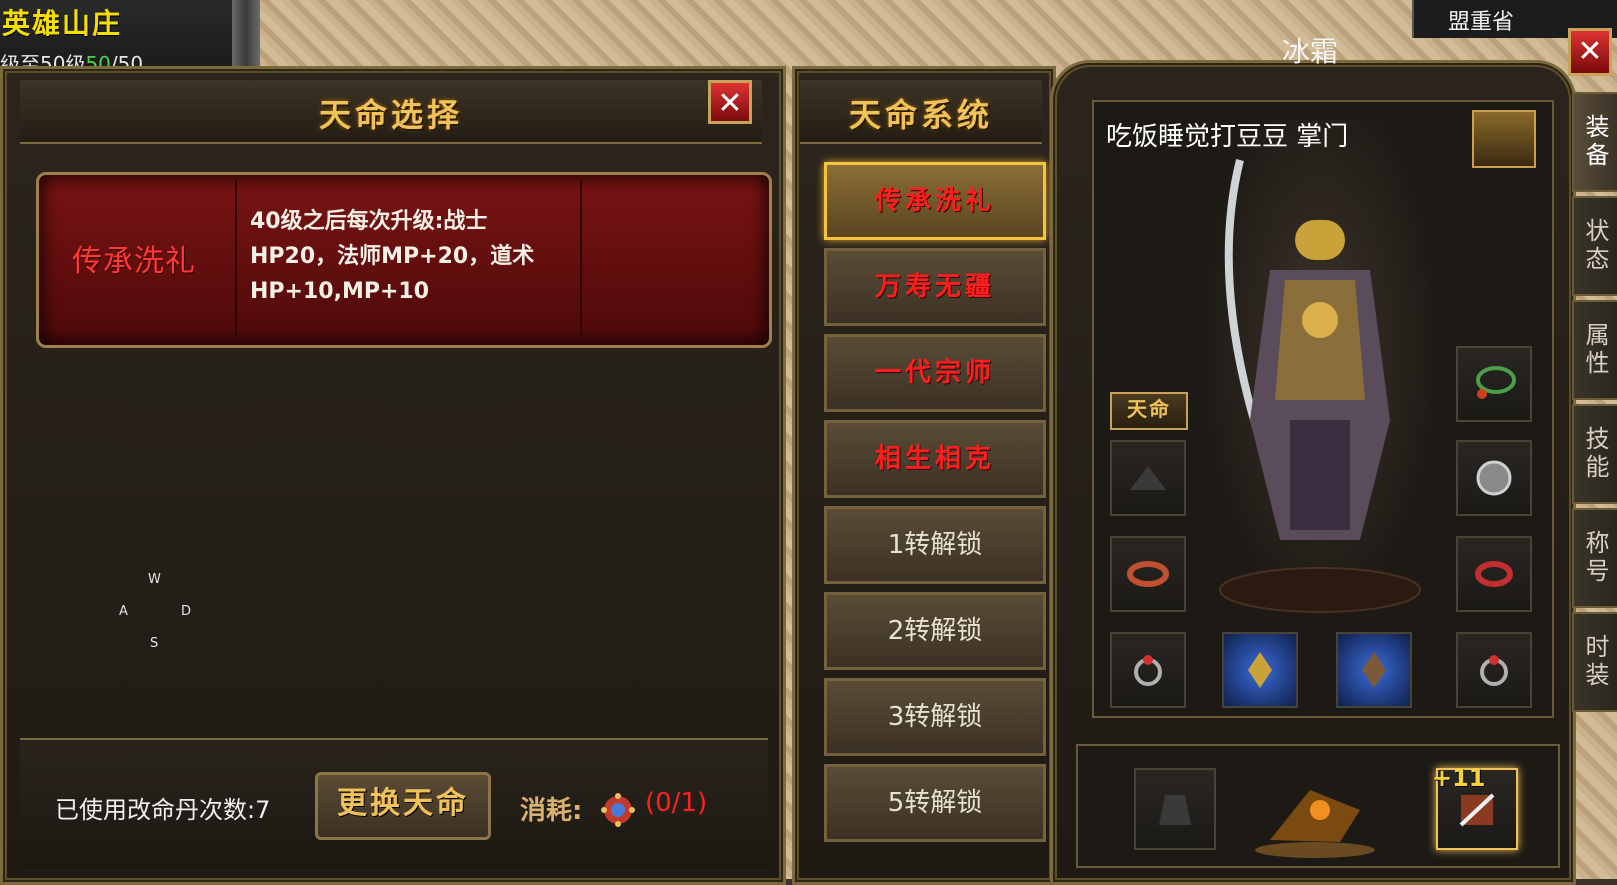 The width and height of the screenshot is (1617, 885). Describe the element at coordinates (1594, 350) in the screenshot. I see `tab-attributes: 属性` at that location.